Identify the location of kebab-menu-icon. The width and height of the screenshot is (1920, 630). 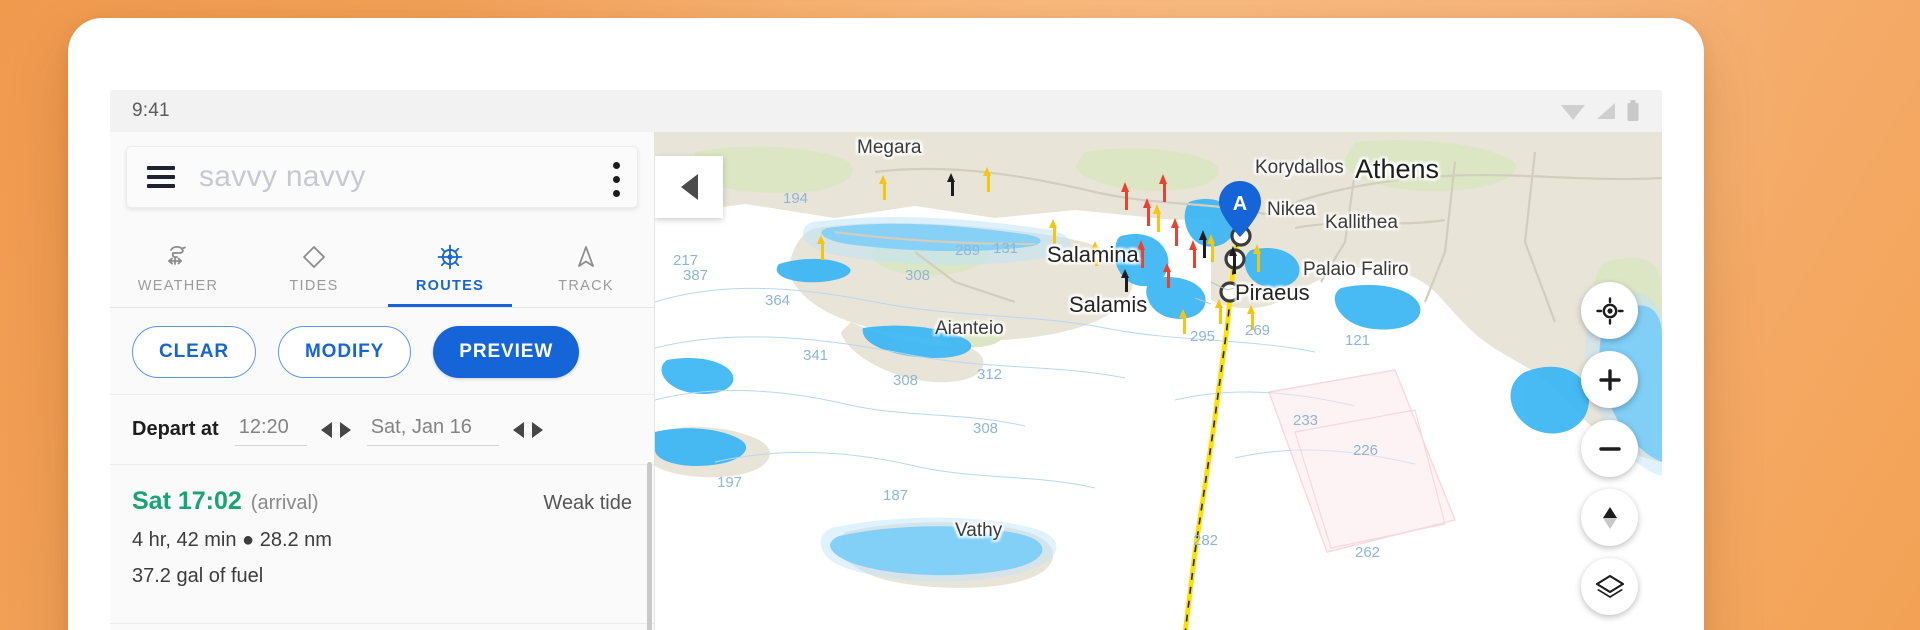
(616, 179).